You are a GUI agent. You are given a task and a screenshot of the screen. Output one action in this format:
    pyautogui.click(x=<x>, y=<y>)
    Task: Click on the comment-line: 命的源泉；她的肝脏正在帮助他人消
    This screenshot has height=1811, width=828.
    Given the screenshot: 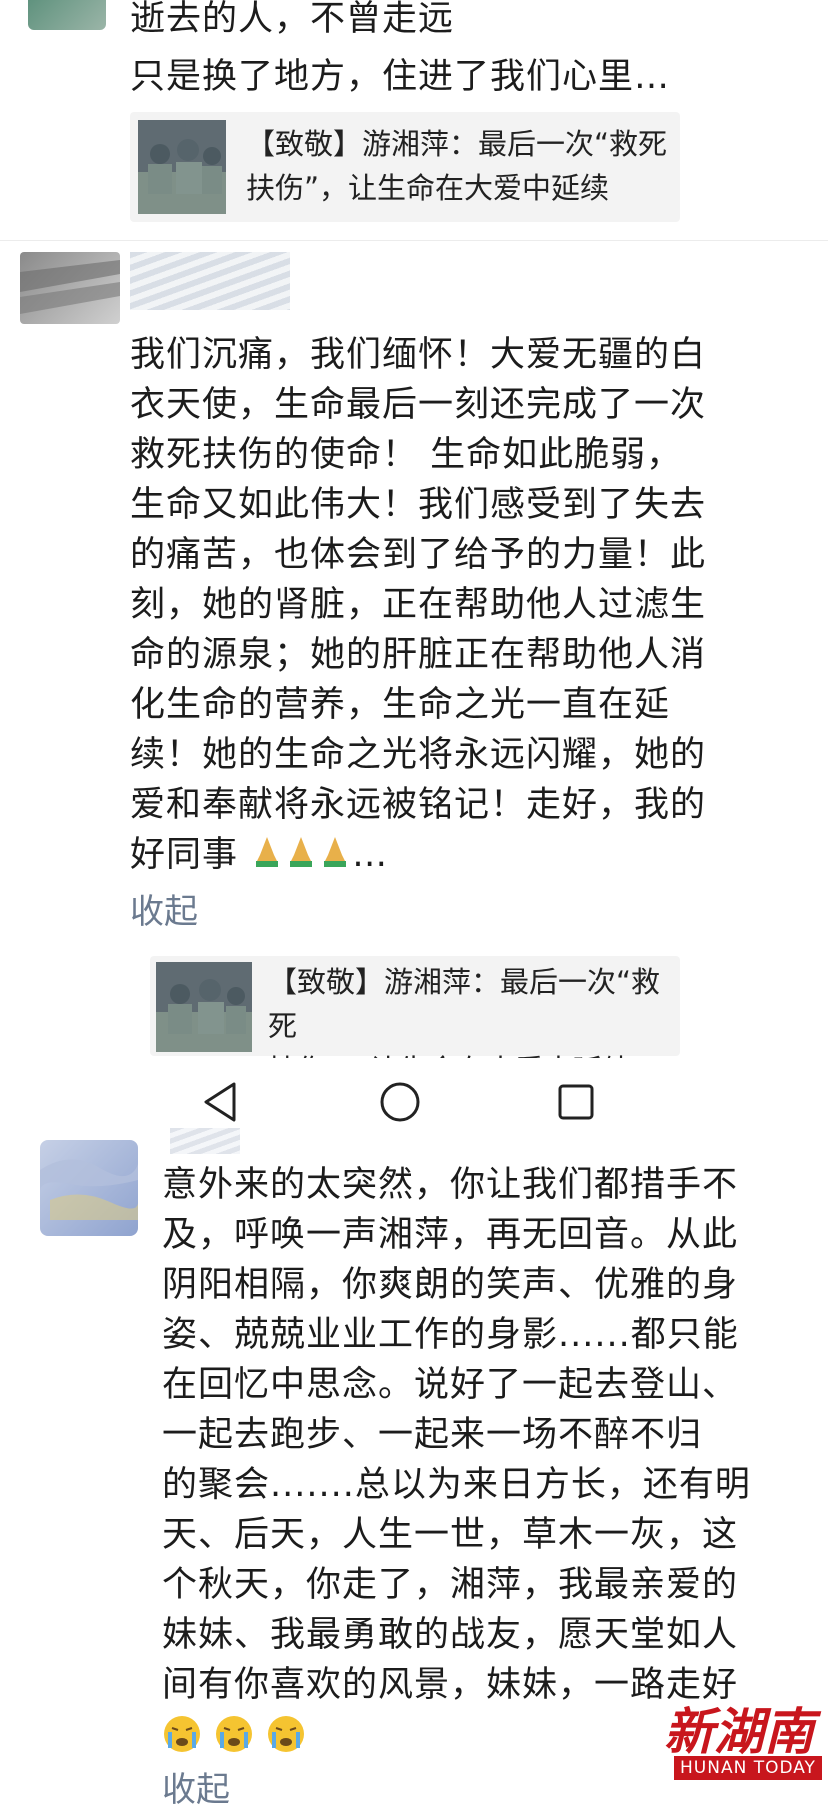 What is the action you would take?
    pyautogui.click(x=418, y=655)
    